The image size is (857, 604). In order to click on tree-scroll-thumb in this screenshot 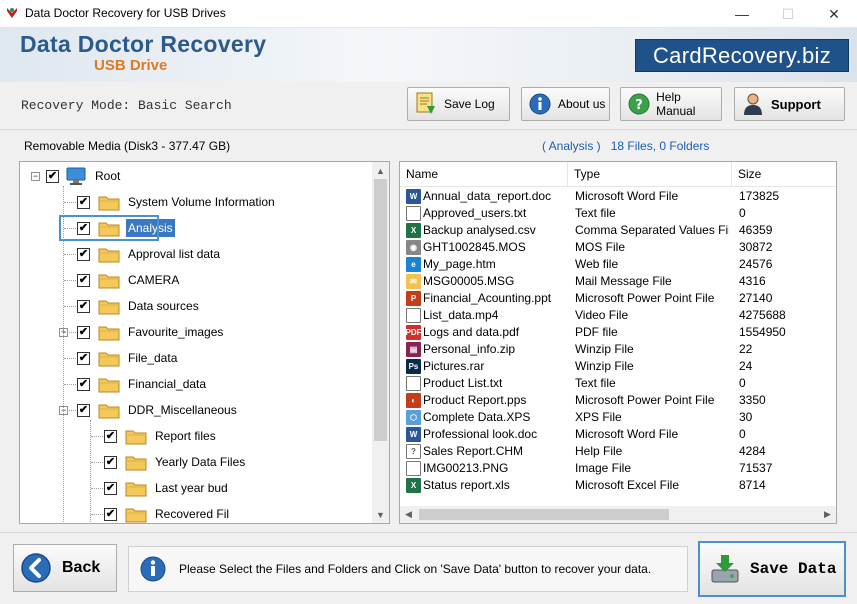, I will do `click(380, 310)`.